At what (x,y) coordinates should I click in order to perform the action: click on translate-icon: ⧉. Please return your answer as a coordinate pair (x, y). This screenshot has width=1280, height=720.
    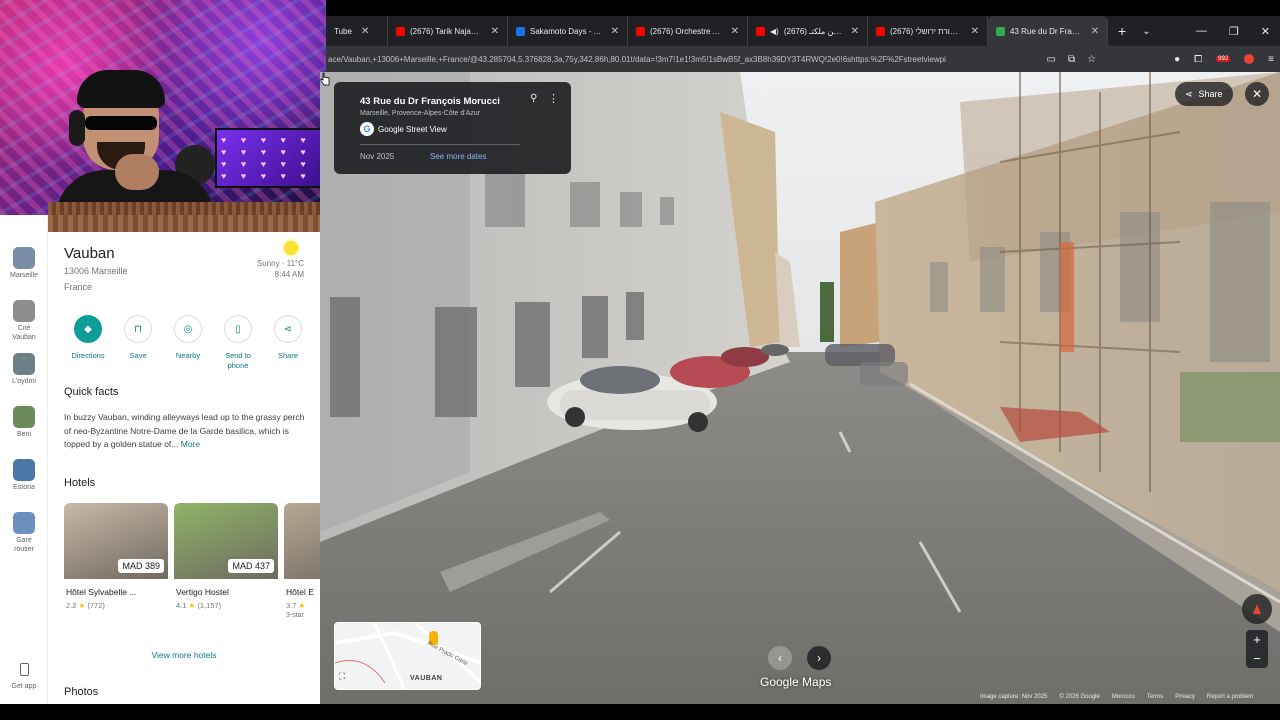
    Looking at the image, I should click on (1071, 59).